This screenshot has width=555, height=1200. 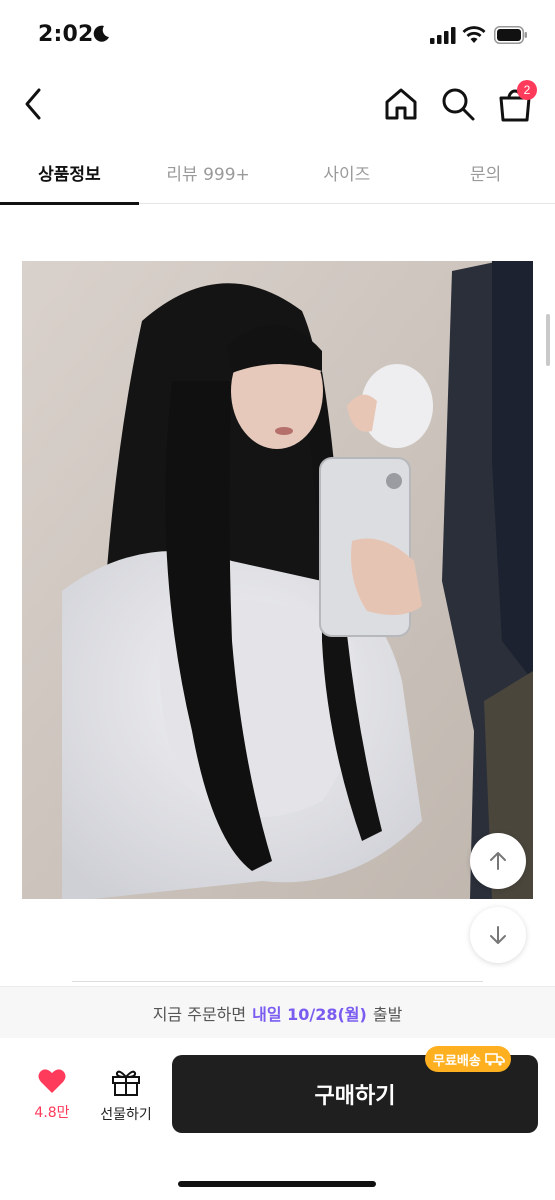 I want to click on gift-button: 선물하기, so click(x=126, y=1098).